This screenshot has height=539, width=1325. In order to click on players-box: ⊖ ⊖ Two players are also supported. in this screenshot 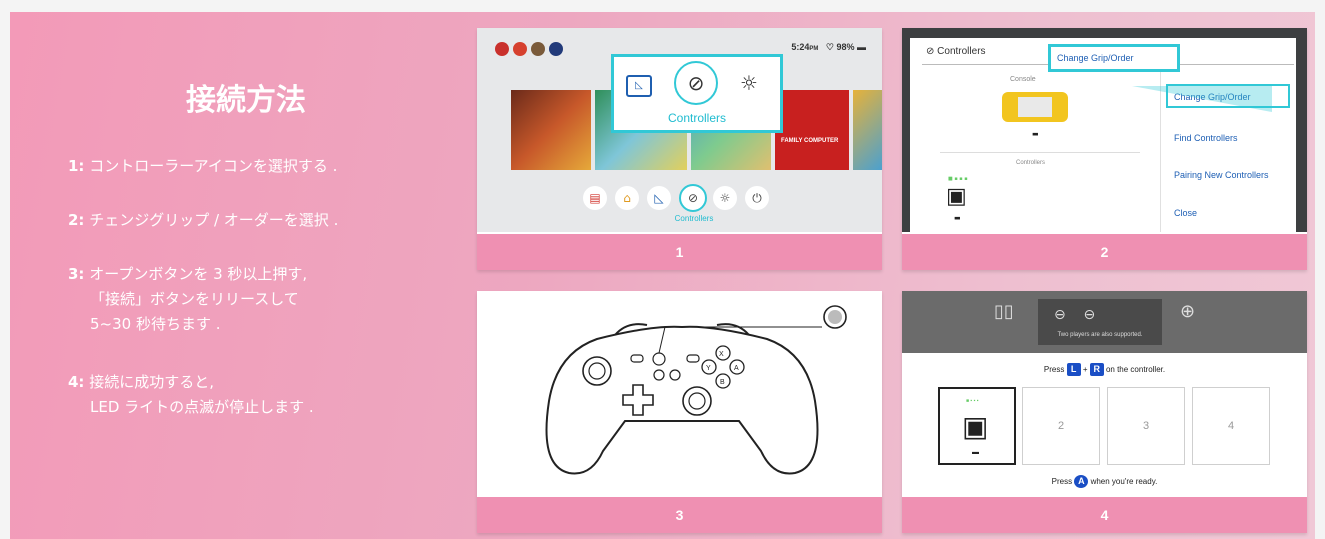, I will do `click(1100, 322)`.